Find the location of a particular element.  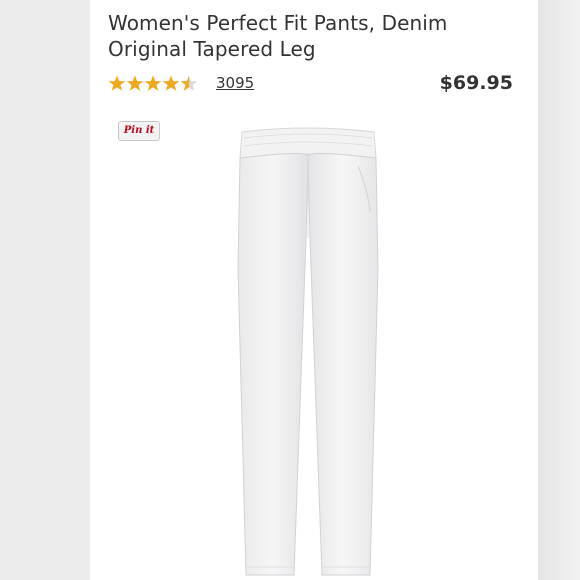

background-strip is located at coordinates (559, 290).